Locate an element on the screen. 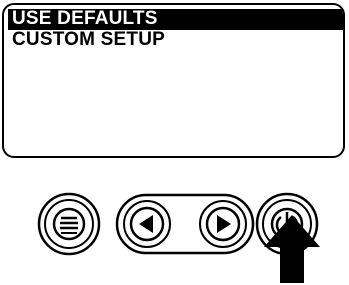  left-button is located at coordinates (147, 224).